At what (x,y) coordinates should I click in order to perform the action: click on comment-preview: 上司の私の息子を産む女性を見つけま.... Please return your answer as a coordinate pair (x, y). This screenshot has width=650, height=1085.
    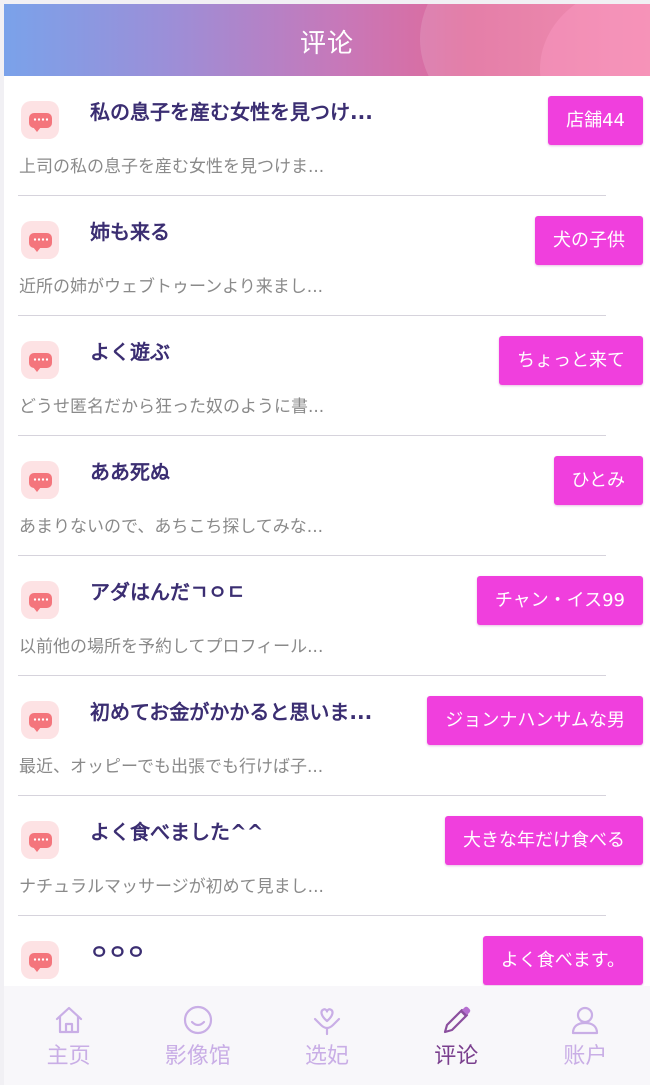
    Looking at the image, I should click on (172, 167).